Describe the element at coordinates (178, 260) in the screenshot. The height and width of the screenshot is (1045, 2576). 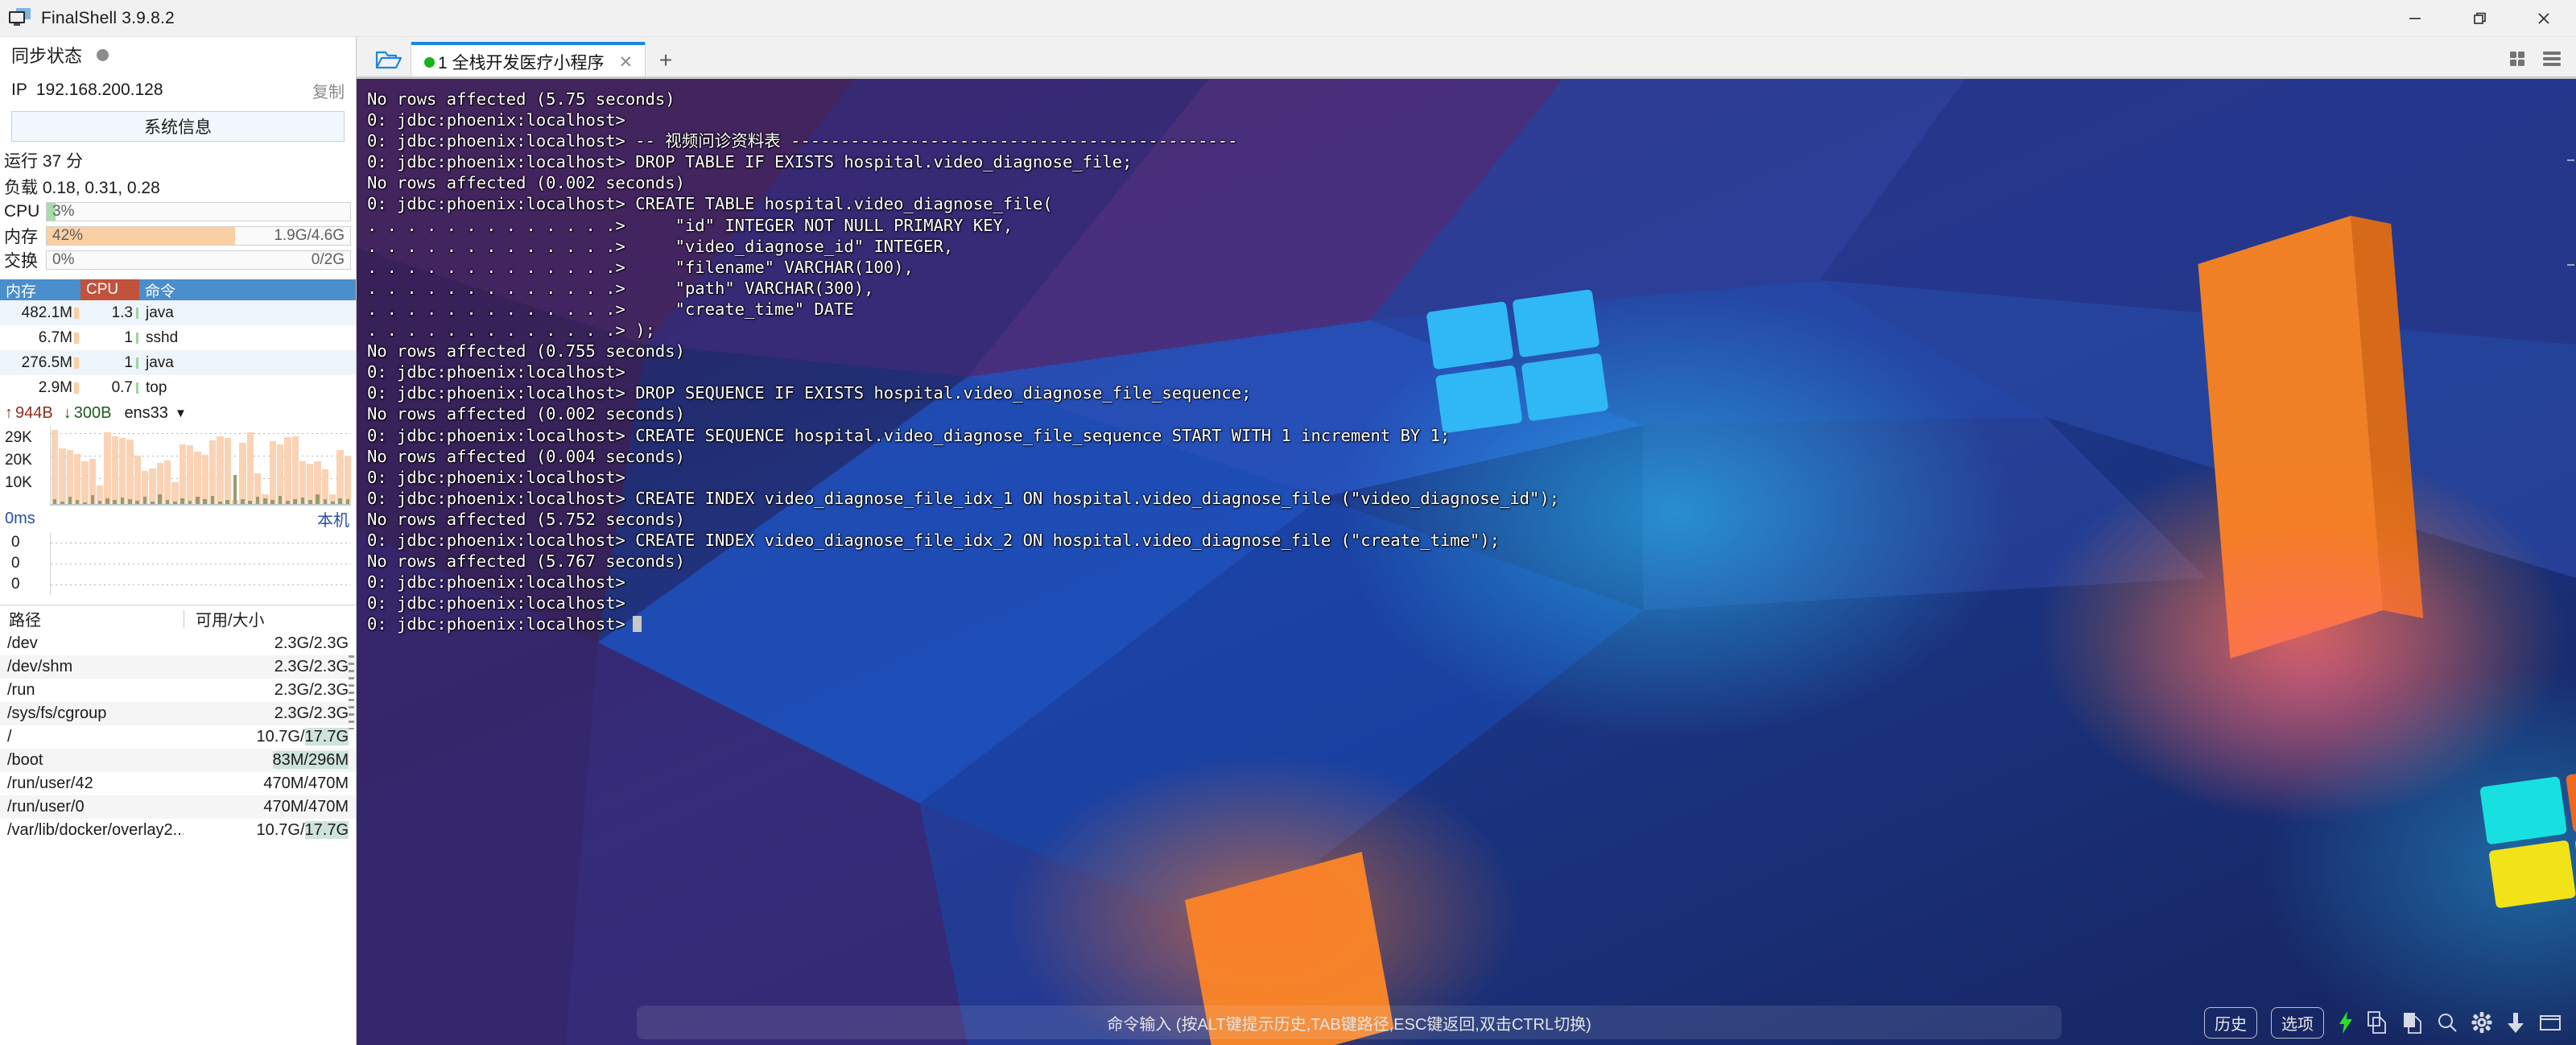
I see `swap-meter-row: 交换 0% 0/2G` at that location.